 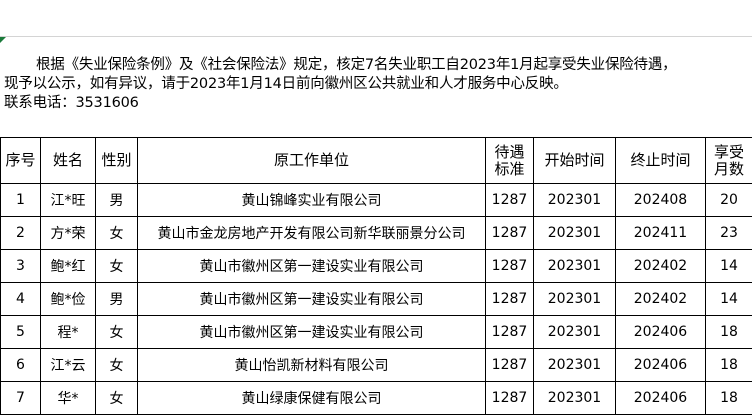 What do you see at coordinates (376, 18) in the screenshot?
I see `formula-bar` at bounding box center [376, 18].